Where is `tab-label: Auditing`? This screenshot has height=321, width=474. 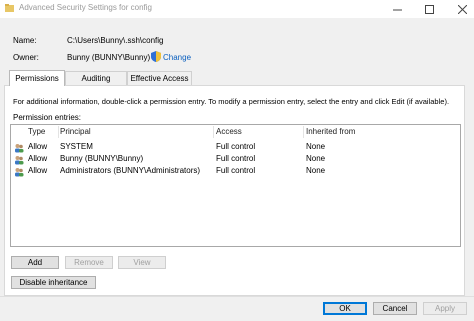
tab-label: Auditing is located at coordinates (96, 78).